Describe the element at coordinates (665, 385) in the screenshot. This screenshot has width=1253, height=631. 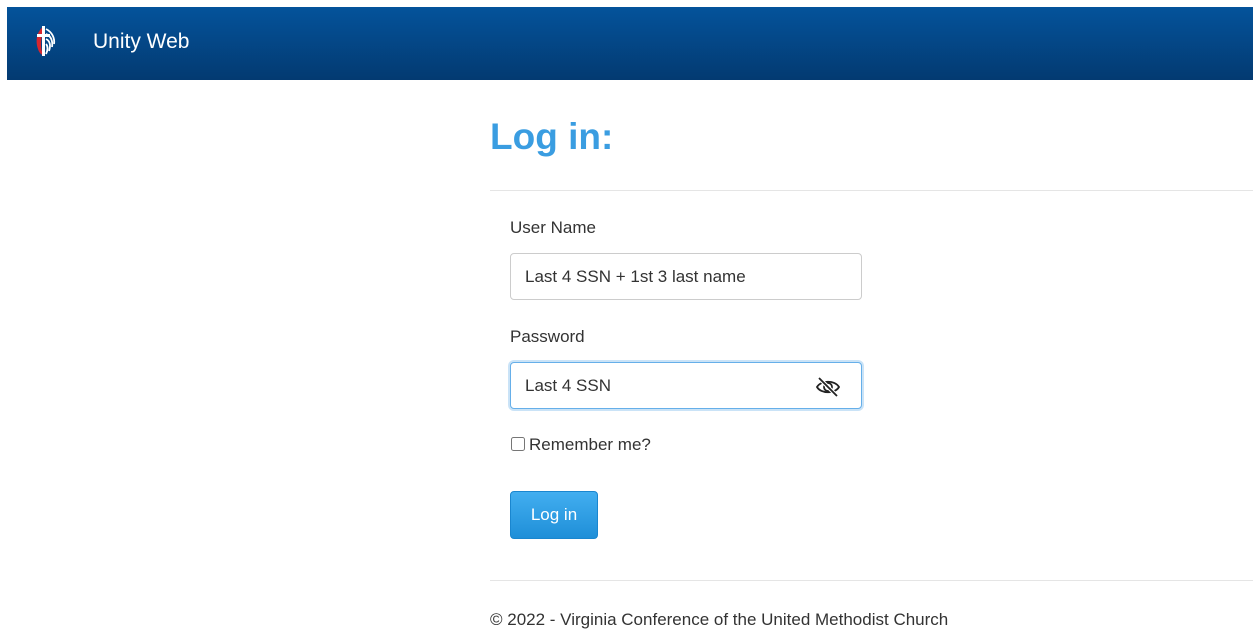
I see `password-input` at that location.